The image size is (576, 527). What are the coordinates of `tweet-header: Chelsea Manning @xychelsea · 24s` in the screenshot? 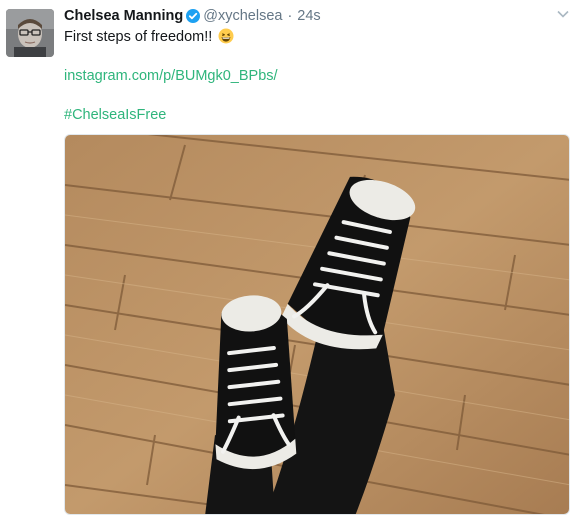 It's located at (192, 16).